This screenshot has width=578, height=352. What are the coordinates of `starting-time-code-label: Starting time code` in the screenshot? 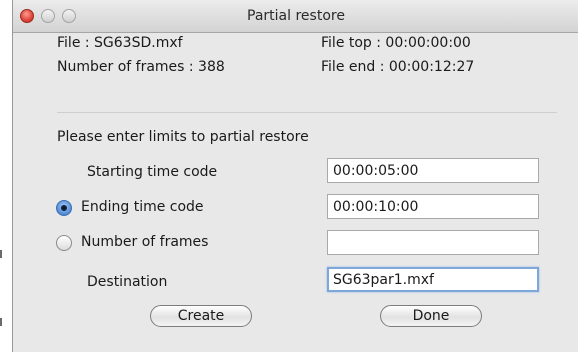 It's located at (152, 172).